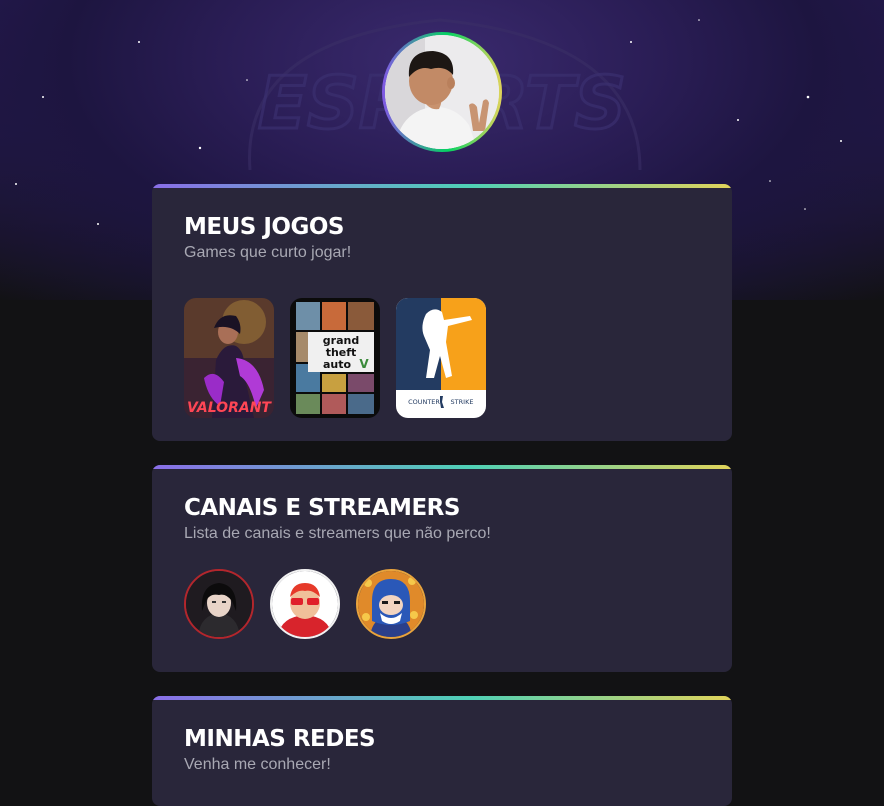 Image resolution: width=884 pixels, height=806 pixels. I want to click on gta-cover-icon: grand theft auto V, so click(335, 358).